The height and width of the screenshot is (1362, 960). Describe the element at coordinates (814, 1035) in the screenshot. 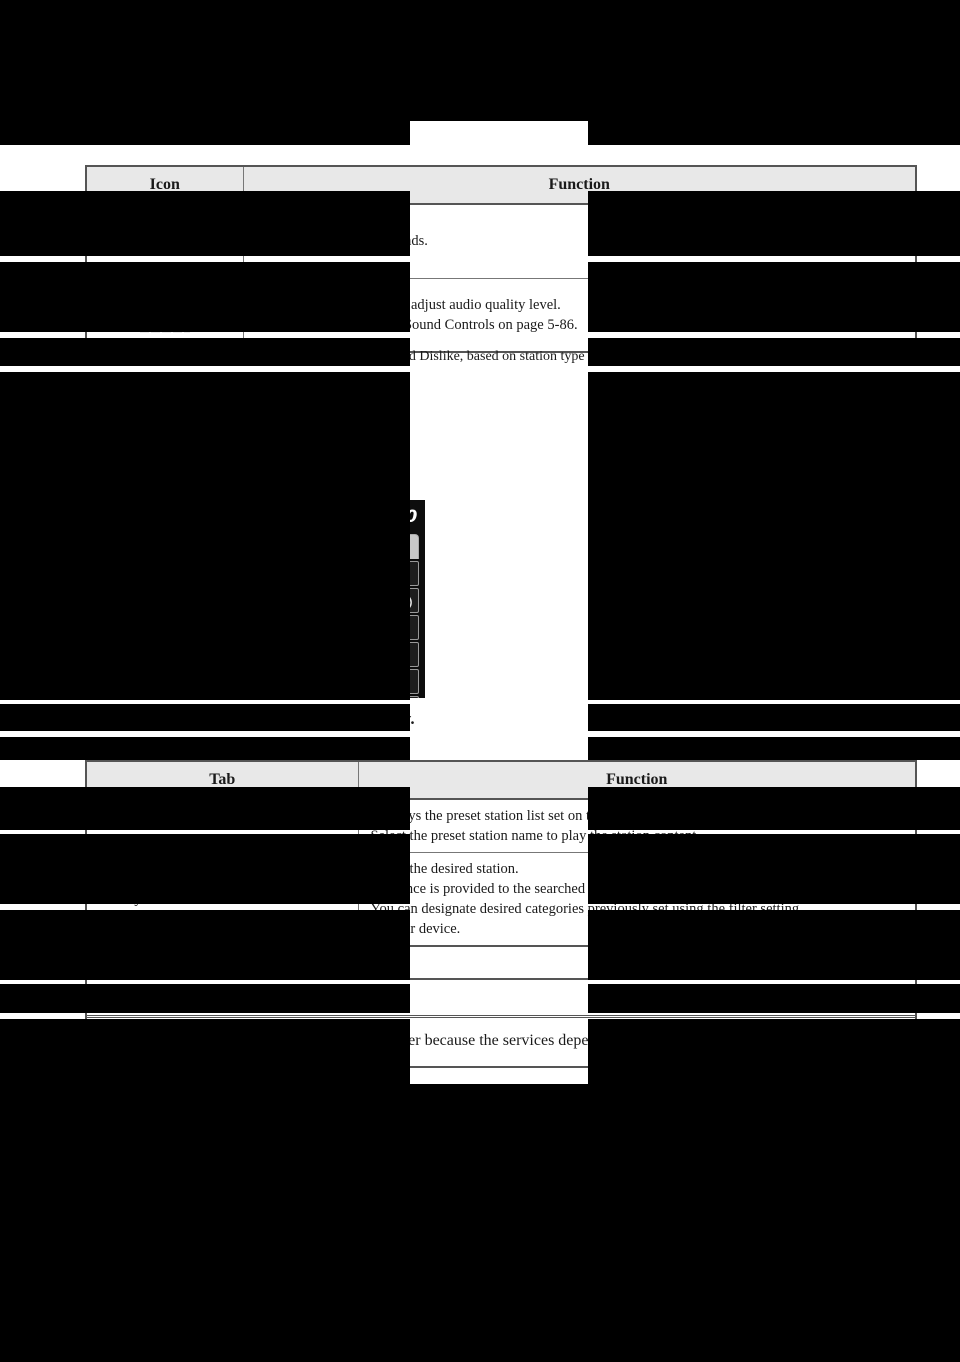

I see `trademark-symbol: ™` at that location.